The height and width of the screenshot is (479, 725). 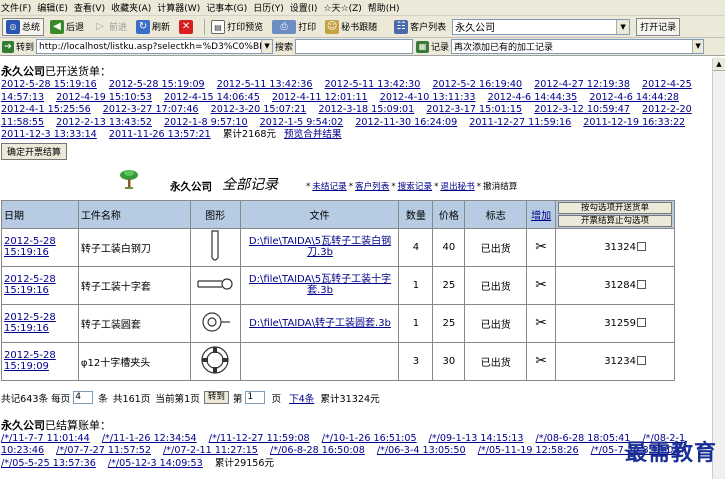 What do you see at coordinates (259, 438) in the screenshot?
I see `settled-bill-link: /*/11-12-27 11:59:08` at bounding box center [259, 438].